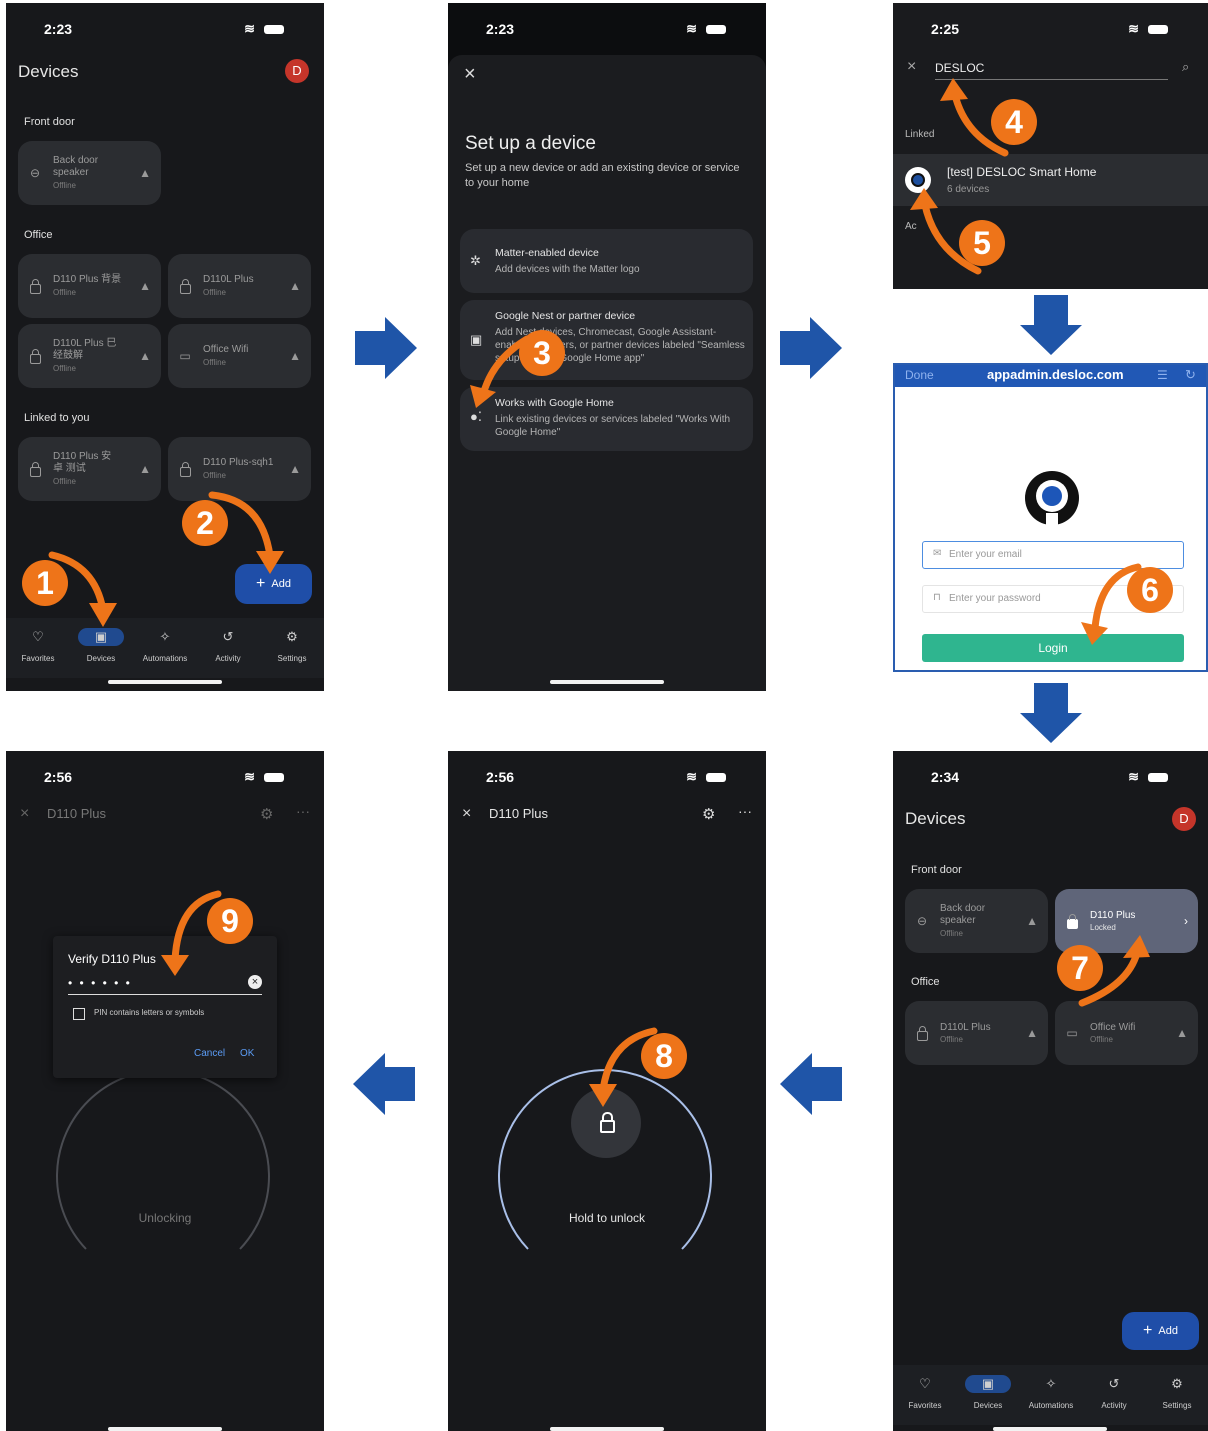 This screenshot has height=1431, width=1208. I want to click on nav-label: Favorites, so click(925, 1405).